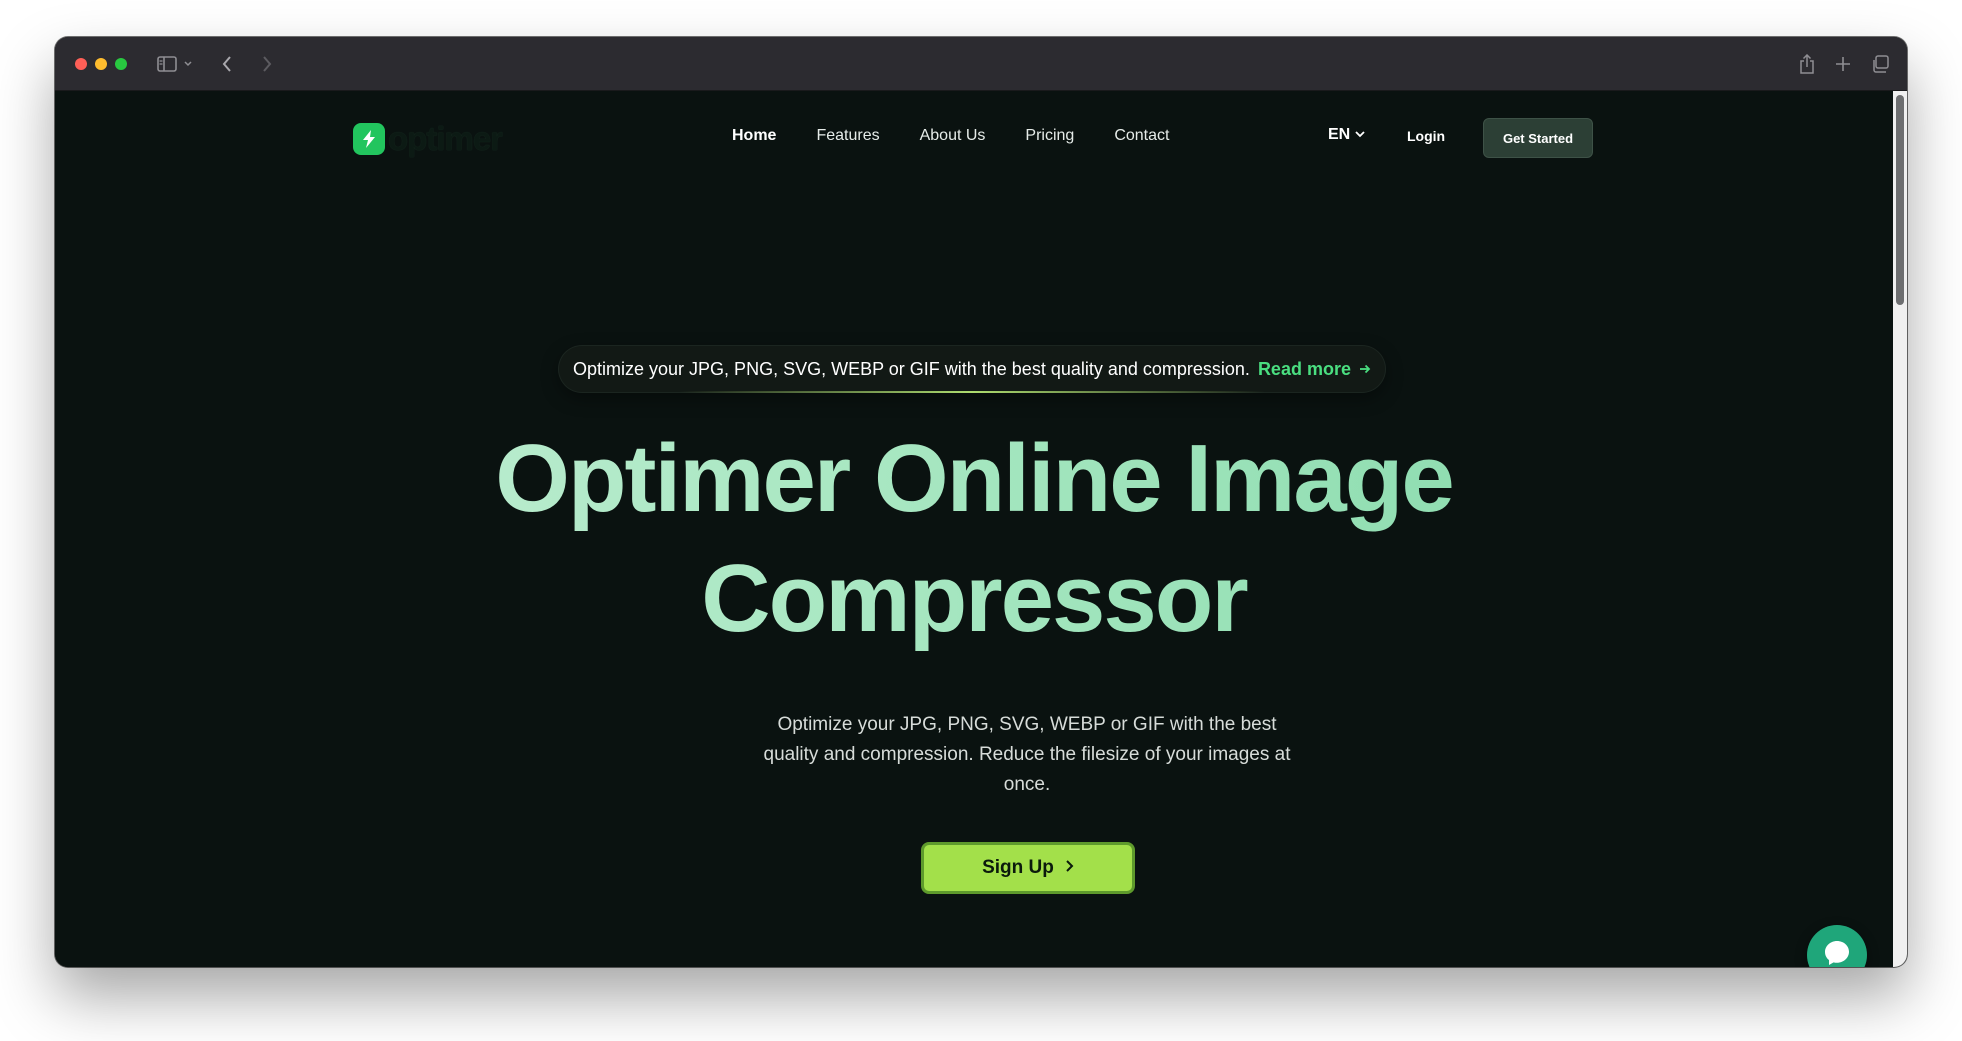  What do you see at coordinates (953, 136) in the screenshot?
I see `nav-link-about-us: About Us` at bounding box center [953, 136].